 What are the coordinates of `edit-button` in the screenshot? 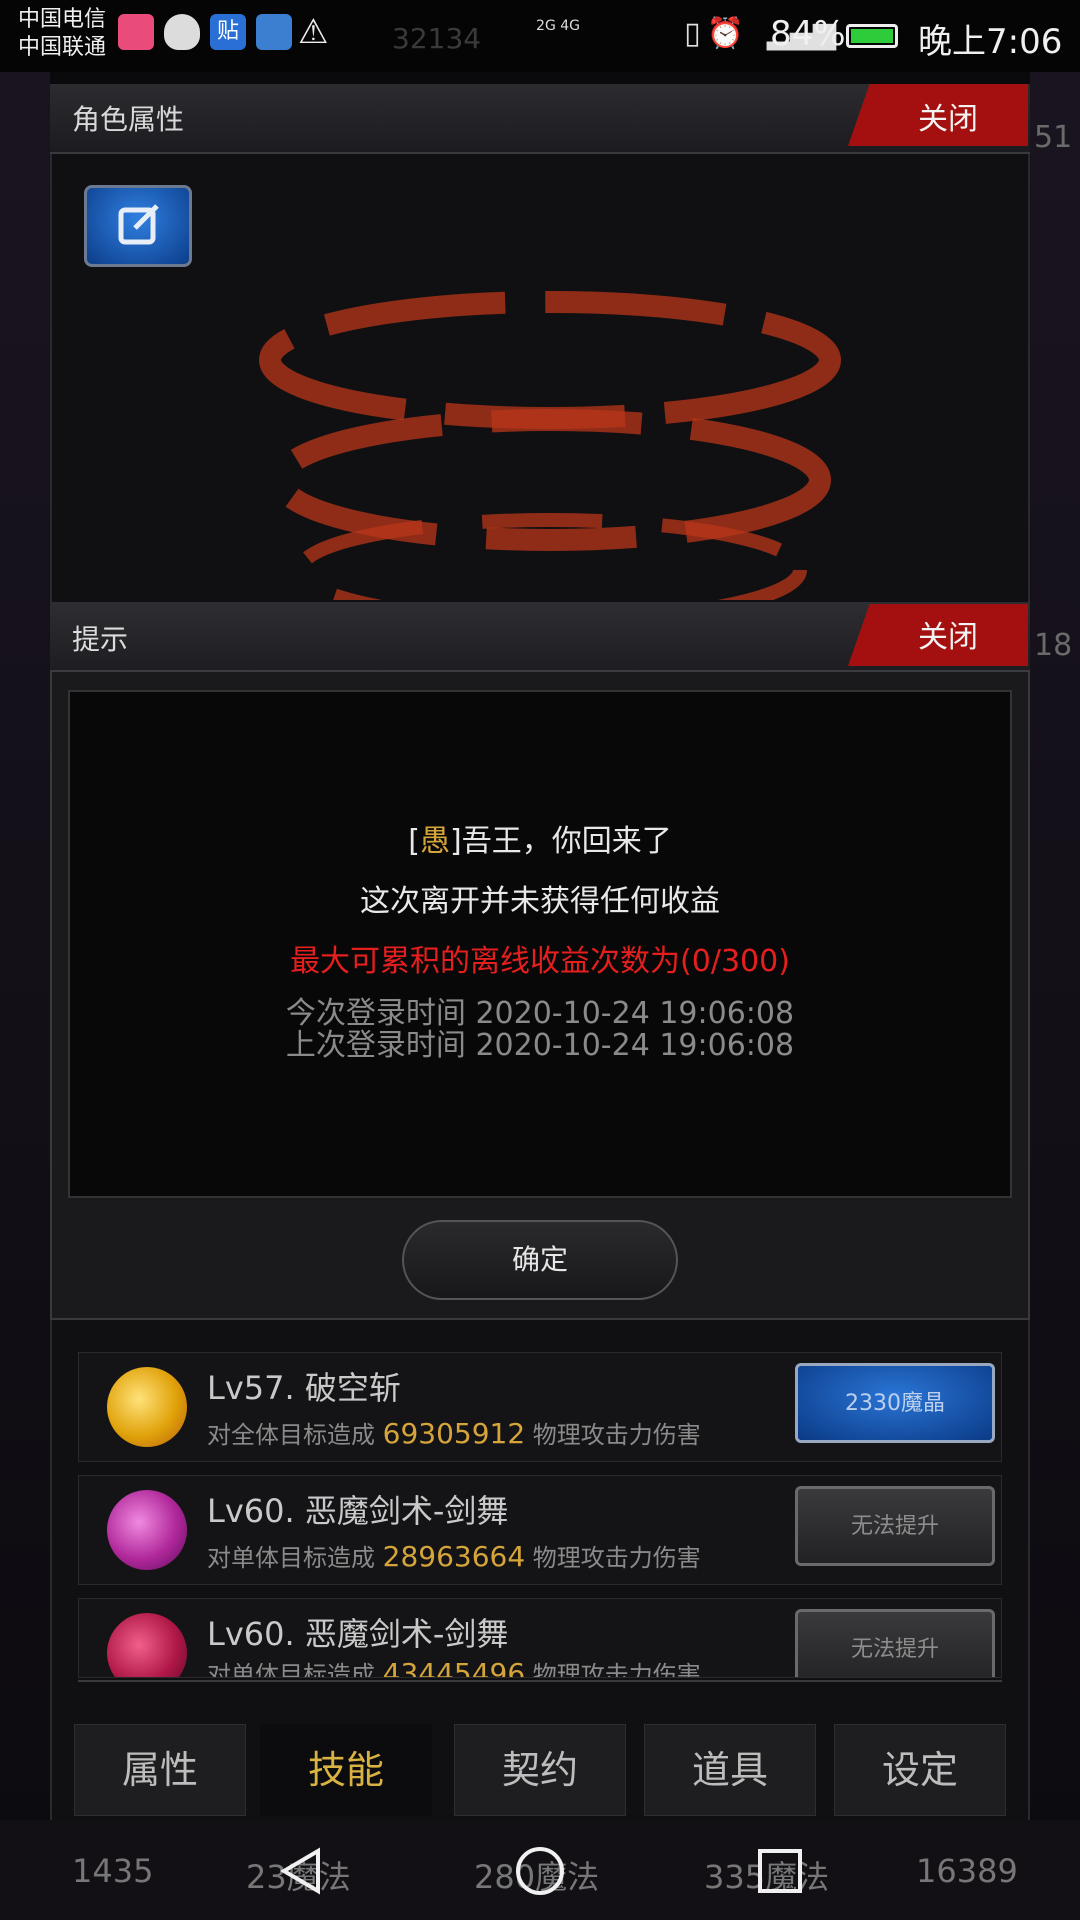 It's located at (138, 226).